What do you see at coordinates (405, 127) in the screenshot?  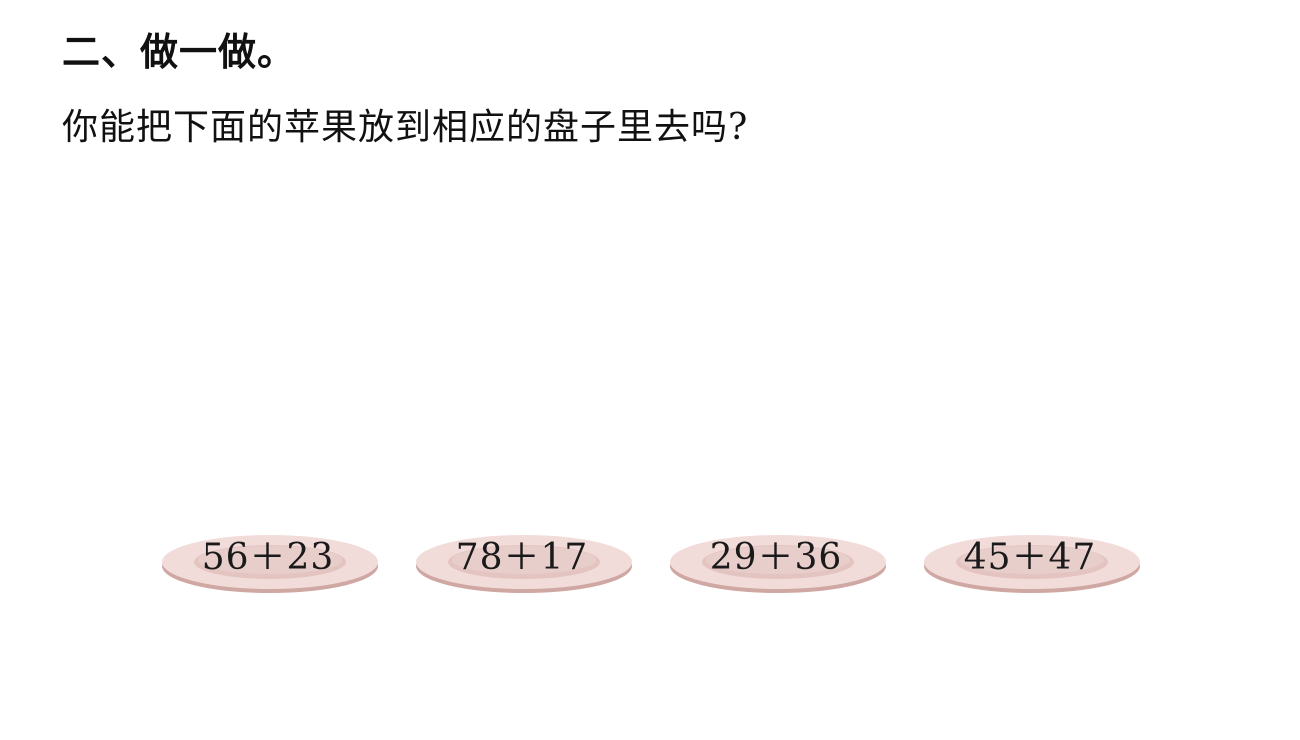 I see `question-text: 你能把下面的苹果放到相应的盘子里去吗?` at bounding box center [405, 127].